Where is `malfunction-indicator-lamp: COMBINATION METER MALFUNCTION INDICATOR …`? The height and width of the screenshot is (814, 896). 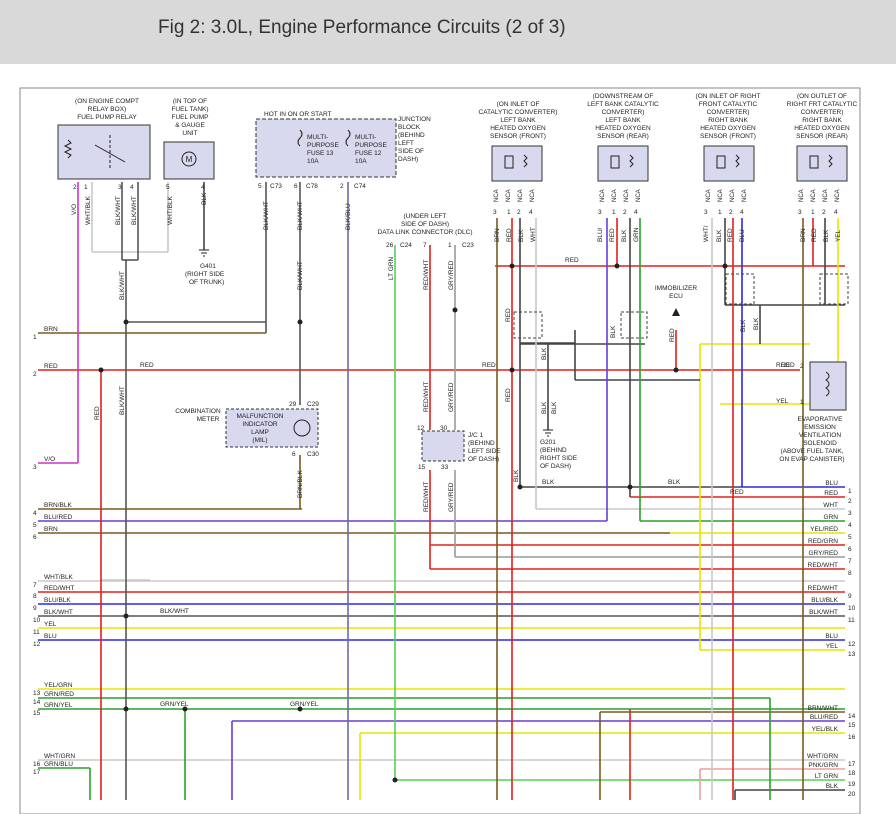
malfunction-indicator-lamp: COMBINATION METER MALFUNCTION INDICATOR … is located at coordinates (247, 449).